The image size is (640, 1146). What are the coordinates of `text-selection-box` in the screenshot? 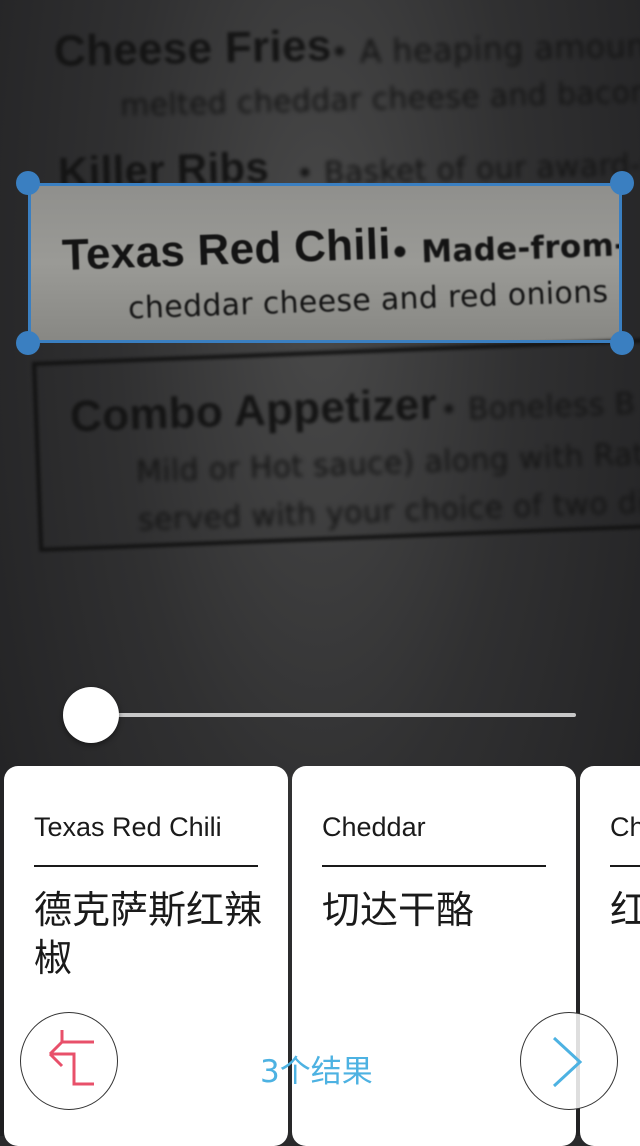 It's located at (325, 263).